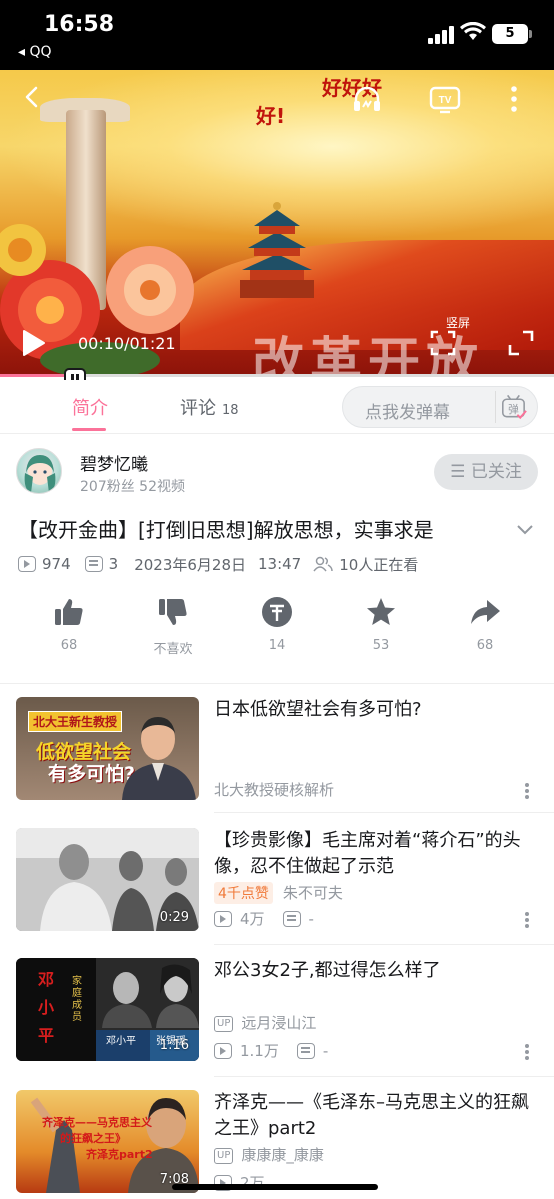  I want to click on vertical-screen-icon, so click(443, 343).